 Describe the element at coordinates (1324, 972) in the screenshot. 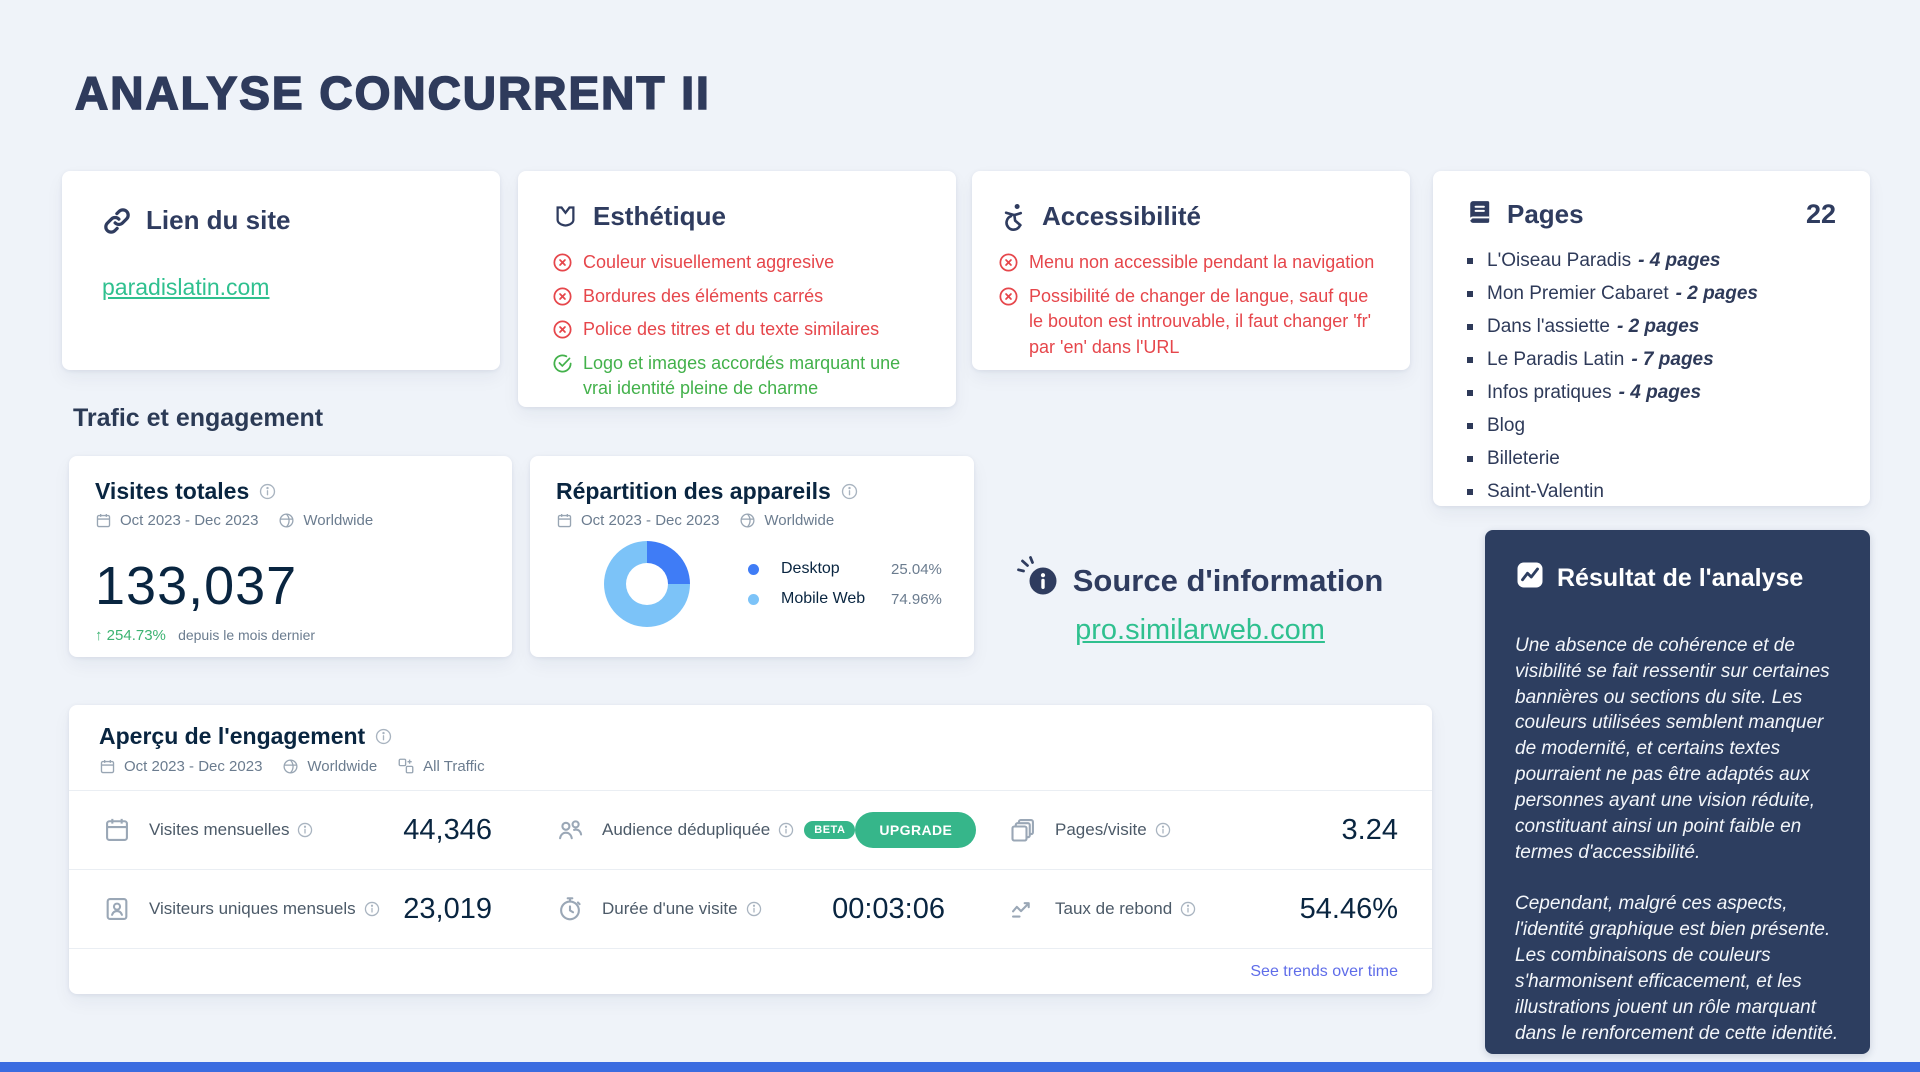

I see `see-trends-link: See trends over time` at that location.